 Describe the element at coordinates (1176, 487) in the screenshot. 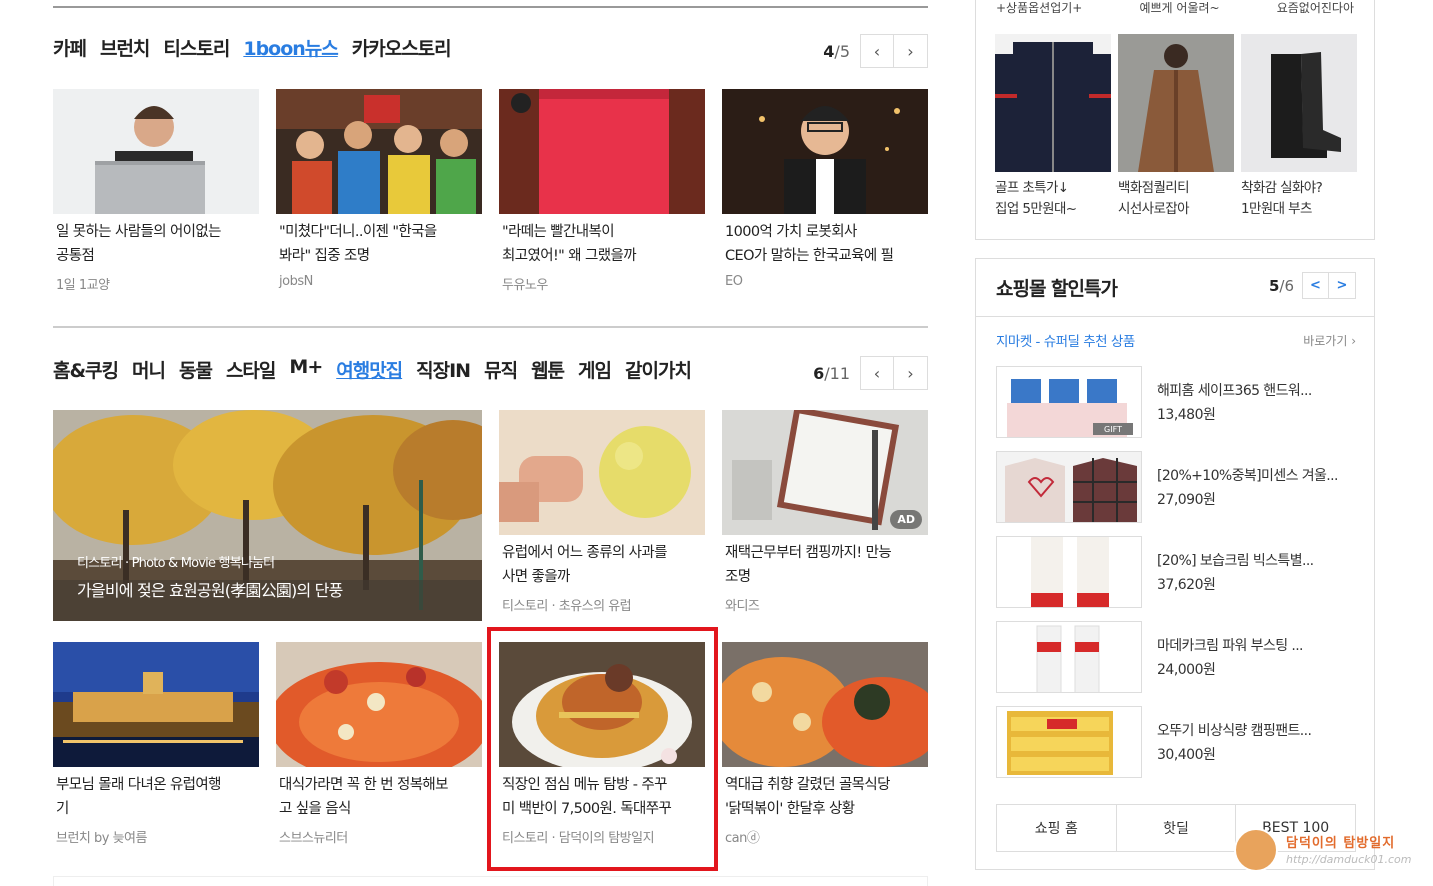

I see `shop-item: [20%+10%중복]미센스 겨울... 27,090원` at that location.